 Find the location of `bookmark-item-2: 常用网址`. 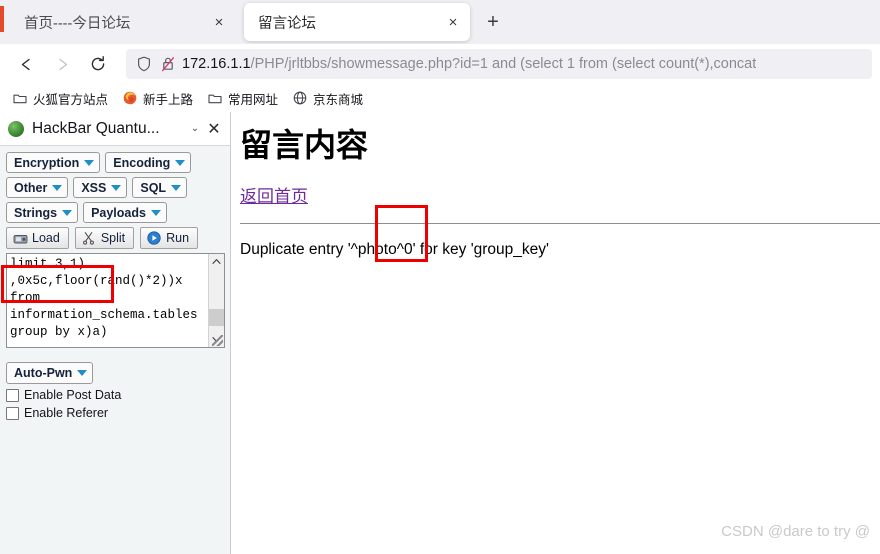

bookmark-item-2: 常用网址 is located at coordinates (242, 98).